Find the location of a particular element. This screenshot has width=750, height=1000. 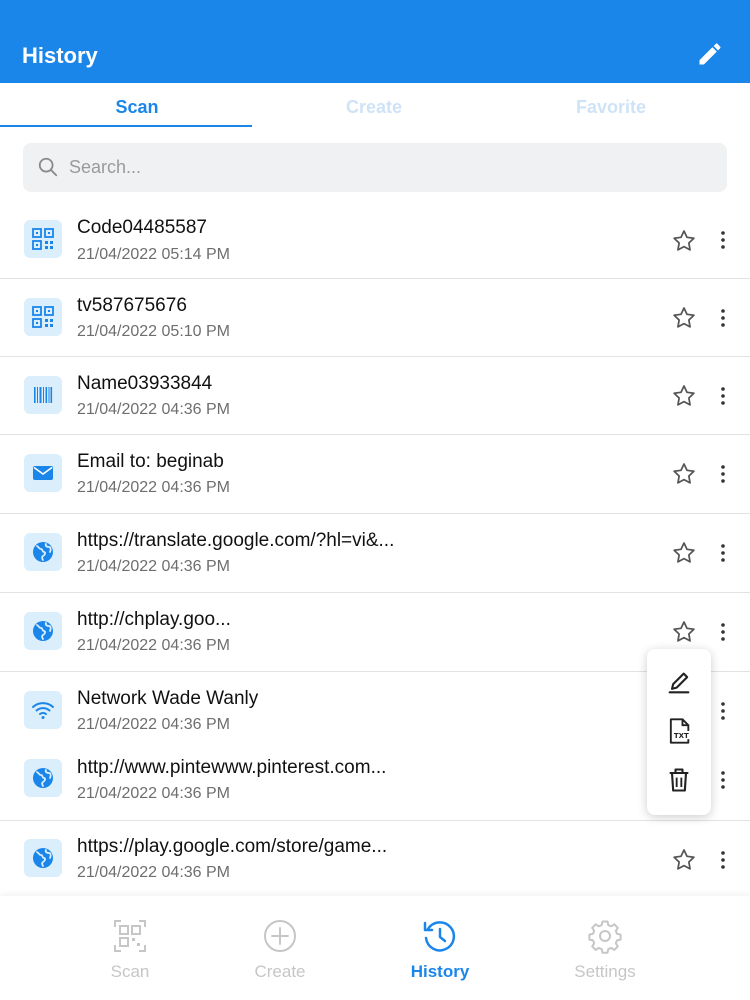

tab-bar: Scan Create Favorite is located at coordinates (375, 106).